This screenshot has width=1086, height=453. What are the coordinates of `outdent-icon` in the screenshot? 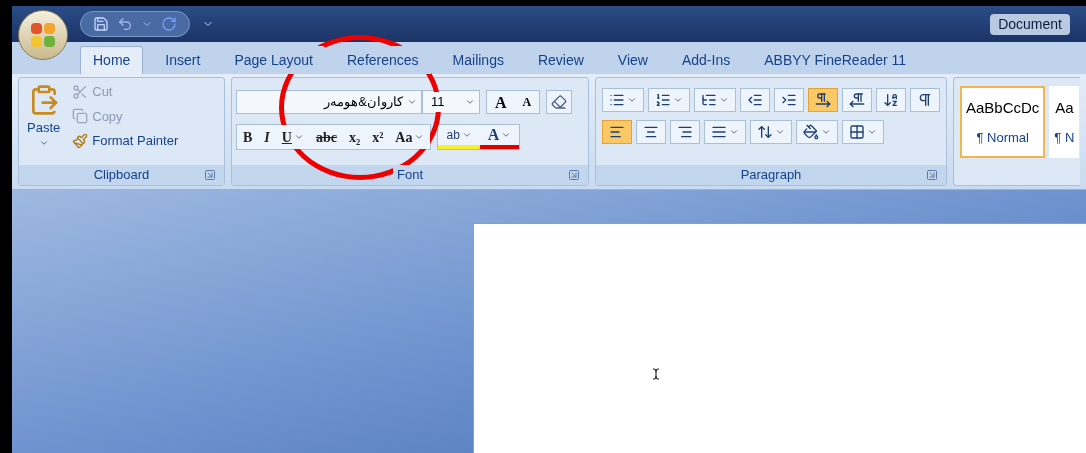 It's located at (755, 100).